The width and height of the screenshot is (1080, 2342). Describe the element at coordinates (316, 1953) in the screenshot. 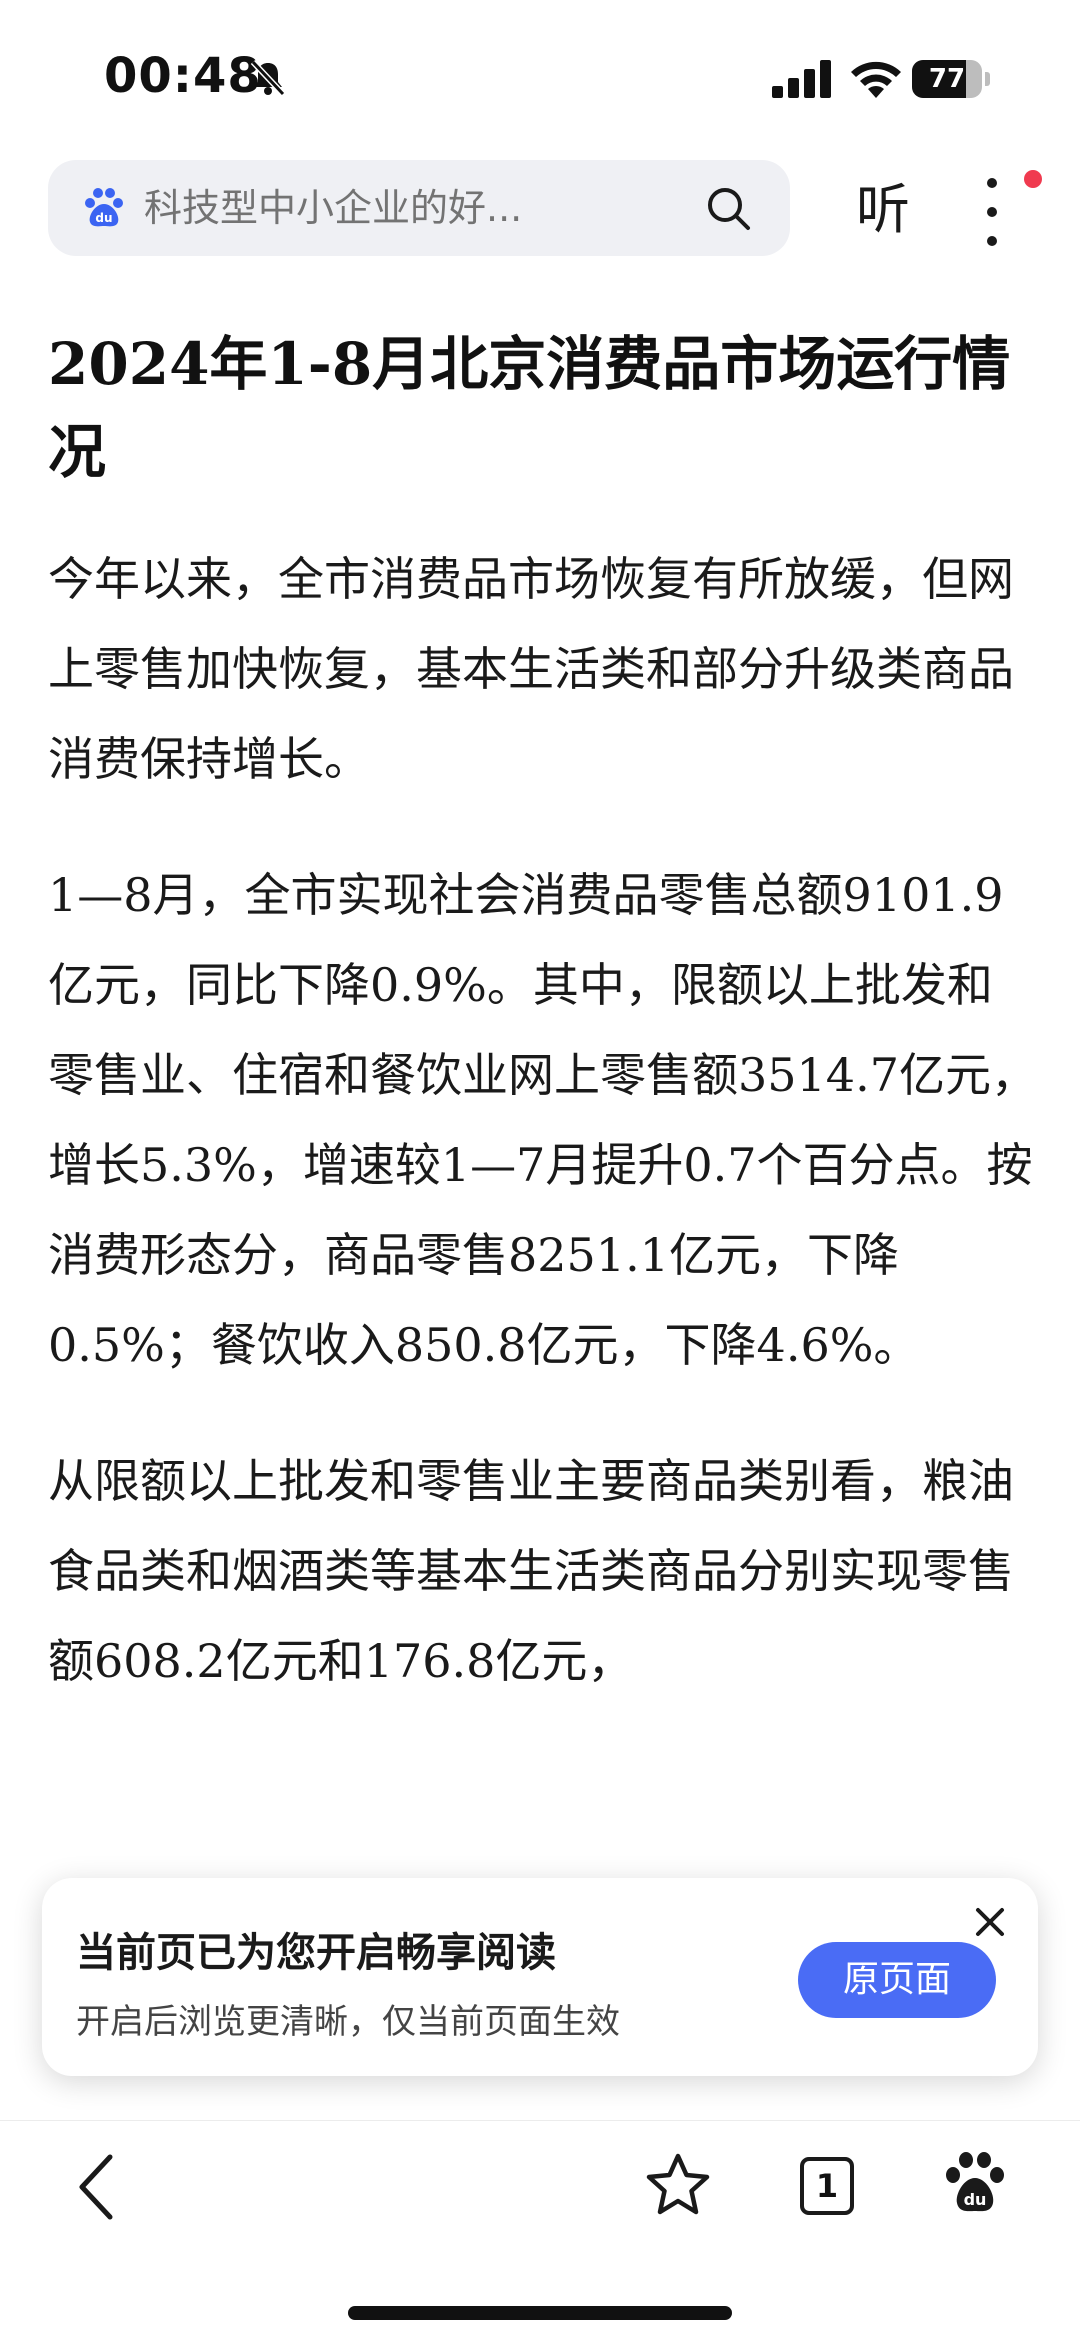

I see `banner-heading: 当前页已为您开启畅享阅读` at that location.